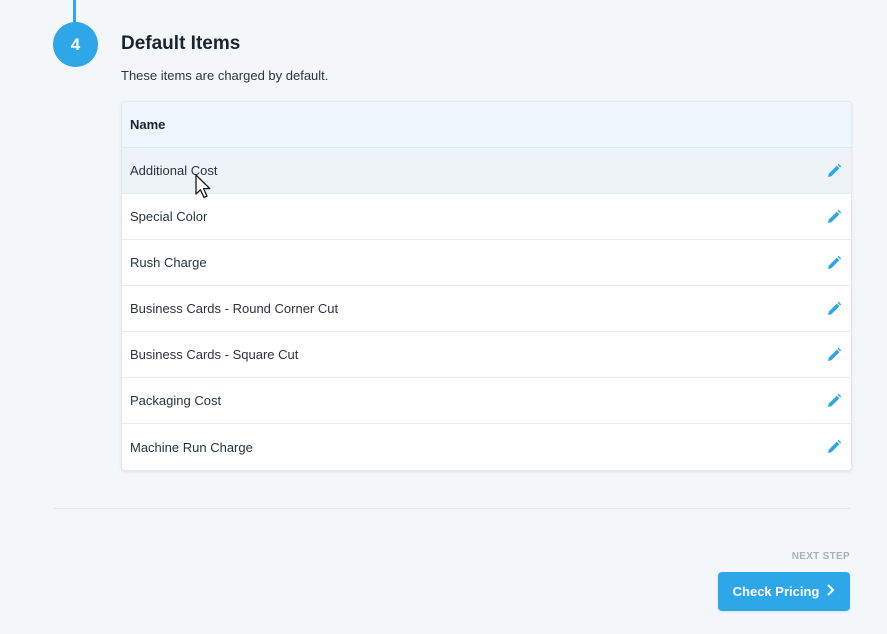 The image size is (887, 634). Describe the element at coordinates (486, 125) in the screenshot. I see `table-header: Name` at that location.